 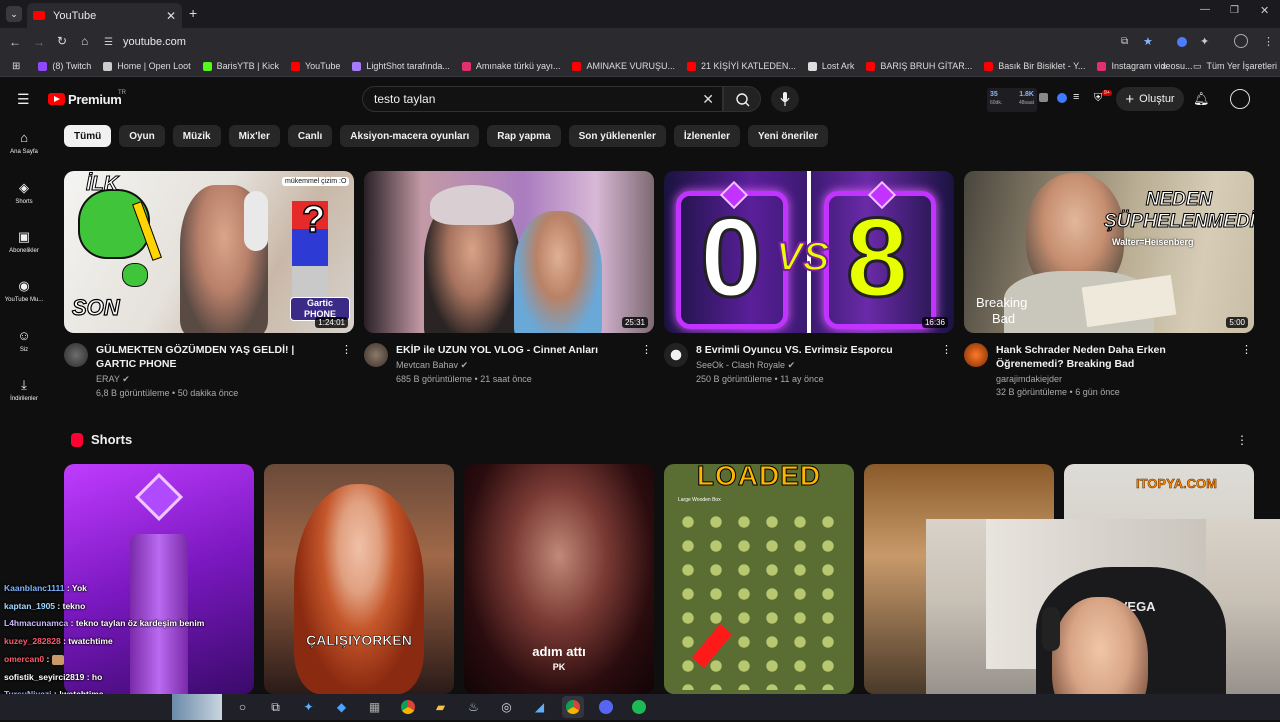 I want to click on bookmark-item: Lost Ark, so click(x=830, y=66).